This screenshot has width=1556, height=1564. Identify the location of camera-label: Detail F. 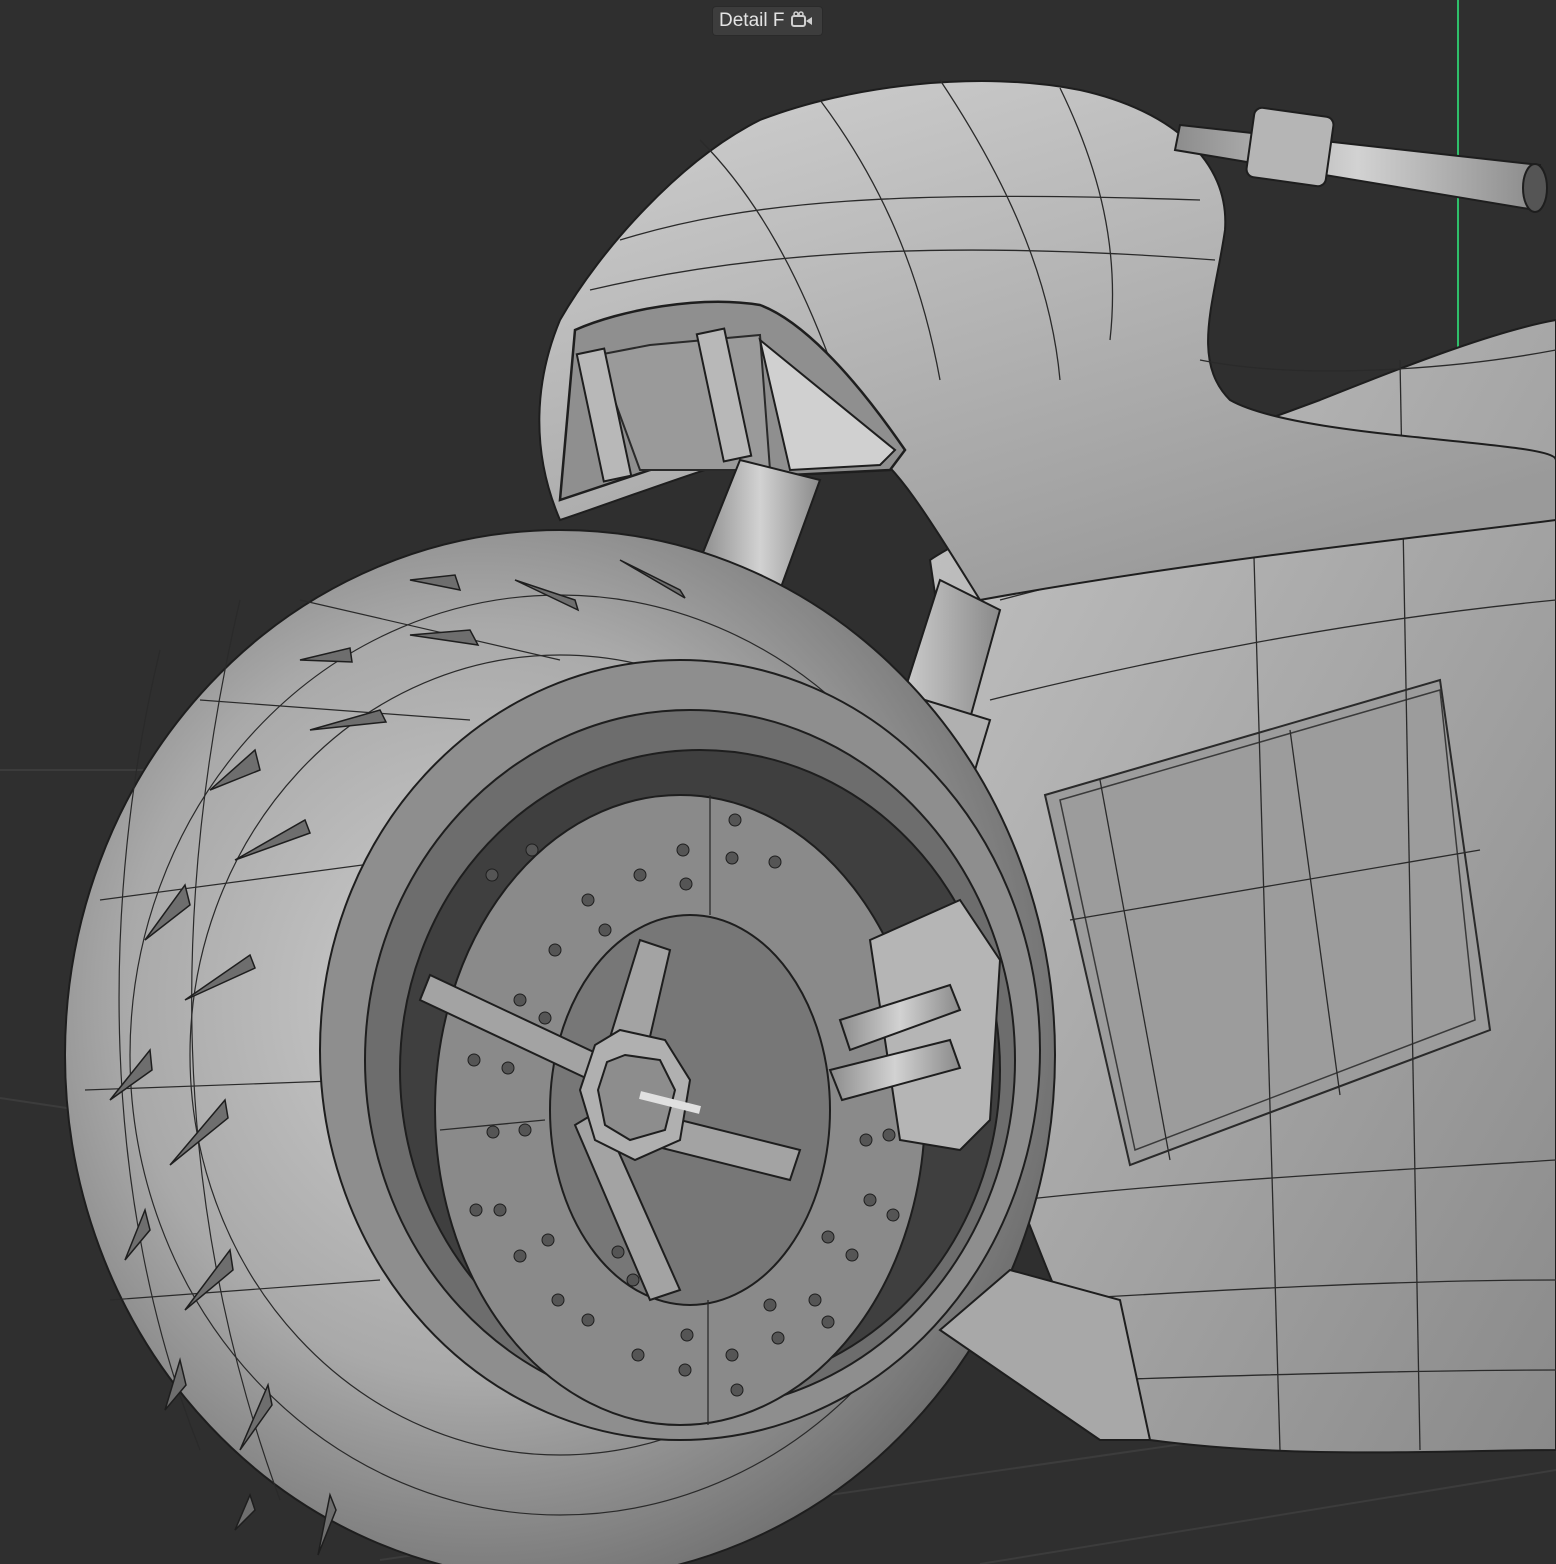
(768, 21).